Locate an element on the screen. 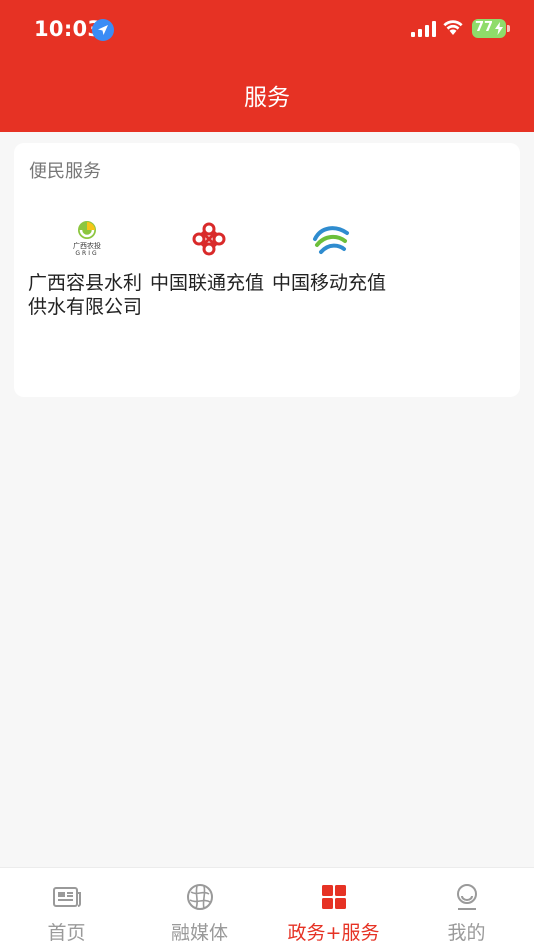  service-label: 中国移动充值 is located at coordinates (329, 283).